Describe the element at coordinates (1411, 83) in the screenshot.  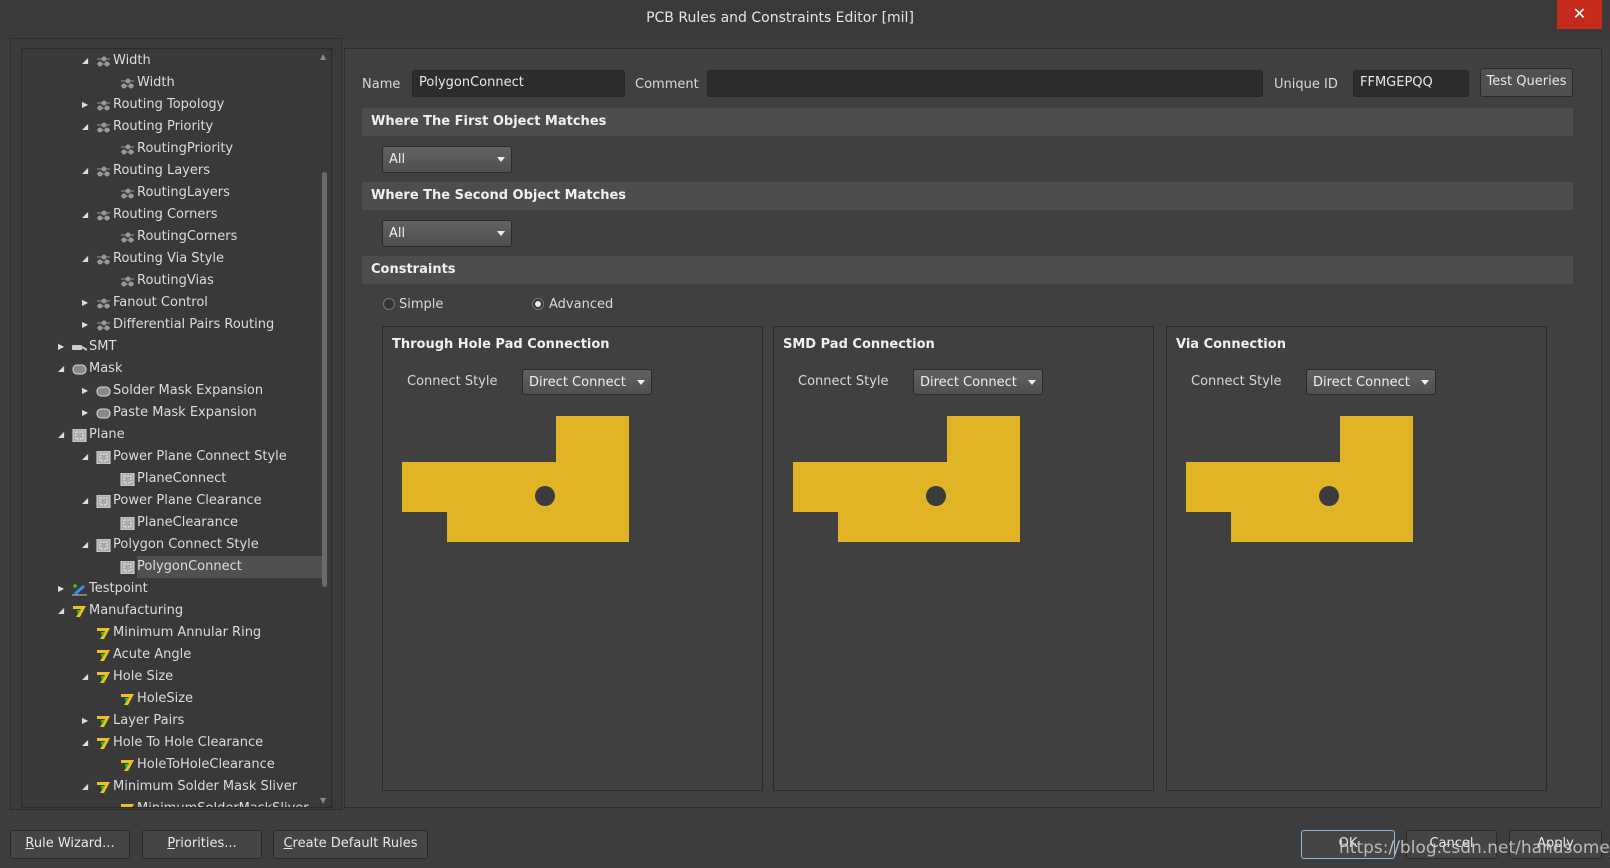
I see `unique-id-input: FFMGEPQQ` at that location.